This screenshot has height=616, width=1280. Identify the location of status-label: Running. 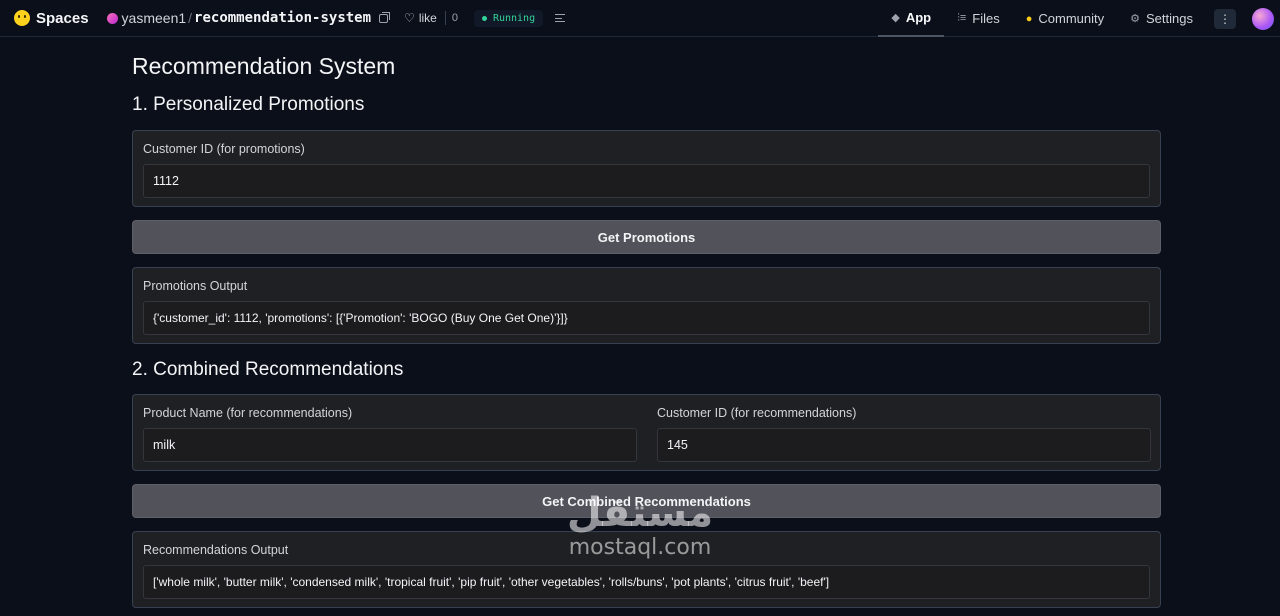
(514, 18).